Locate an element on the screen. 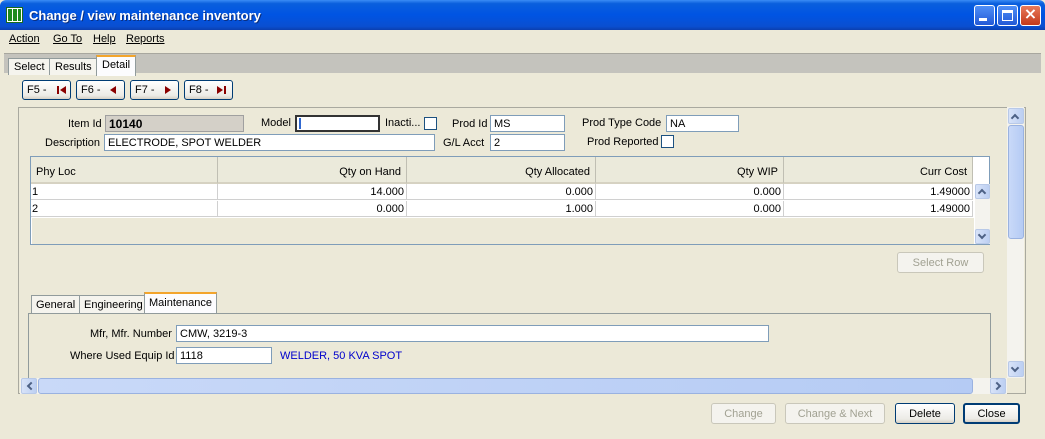 This screenshot has height=439, width=1045. inactive-checkbox is located at coordinates (430, 123).